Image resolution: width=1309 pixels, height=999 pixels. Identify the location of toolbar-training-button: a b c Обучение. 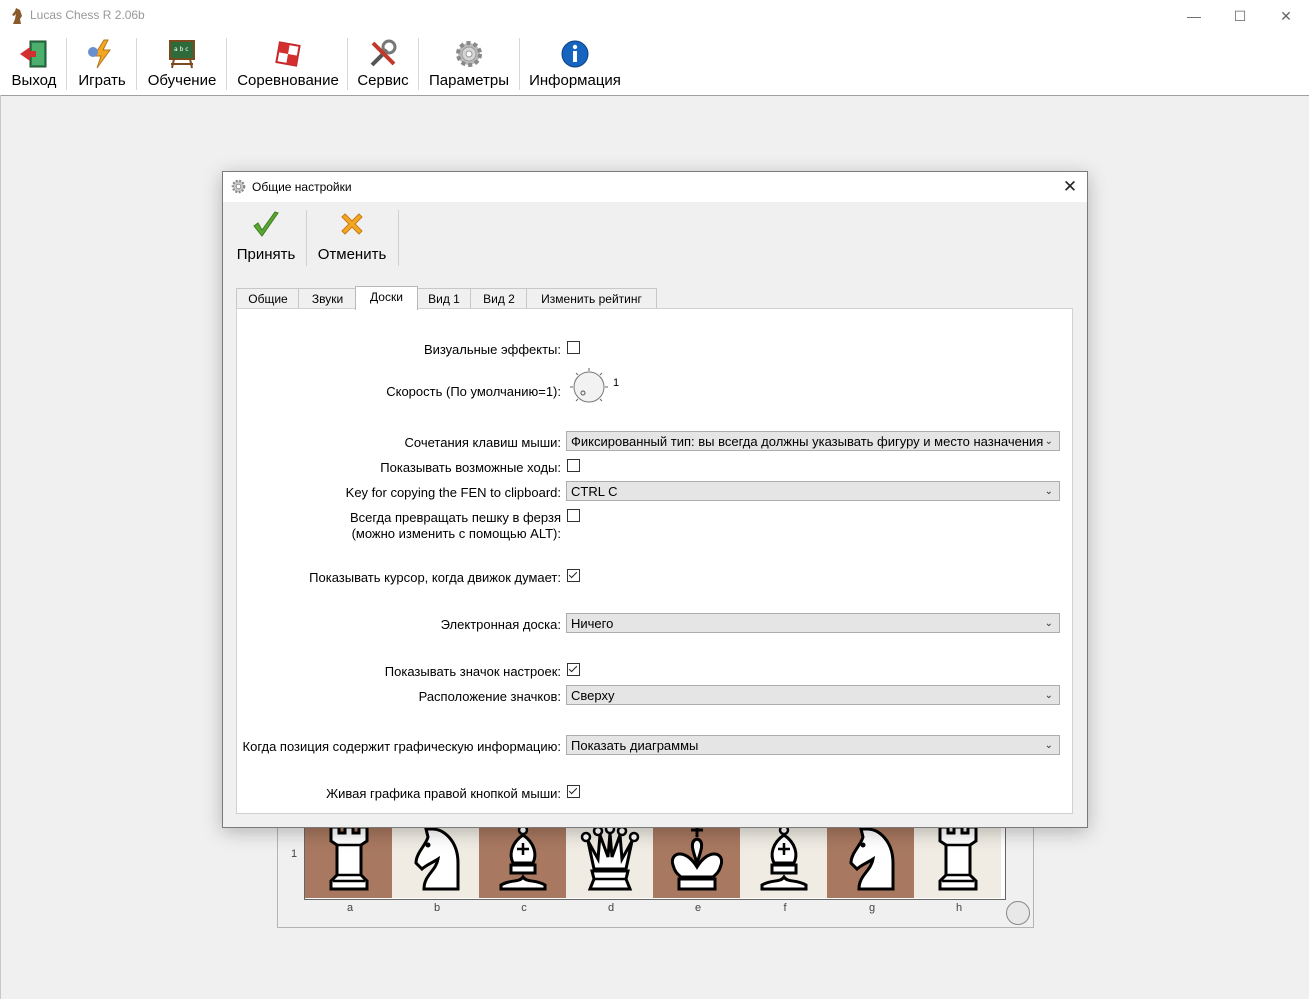
(182, 64).